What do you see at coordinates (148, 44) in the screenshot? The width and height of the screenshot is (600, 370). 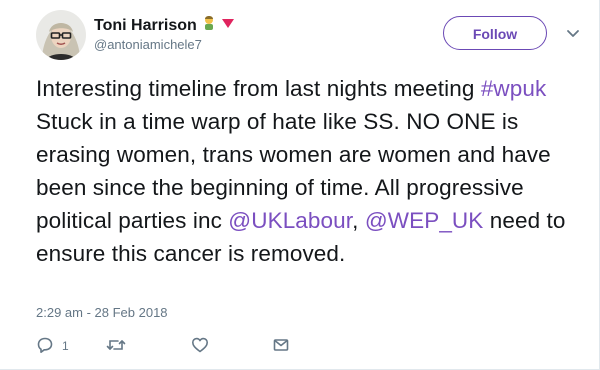 I see `user-handle: @antoniamichele7` at bounding box center [148, 44].